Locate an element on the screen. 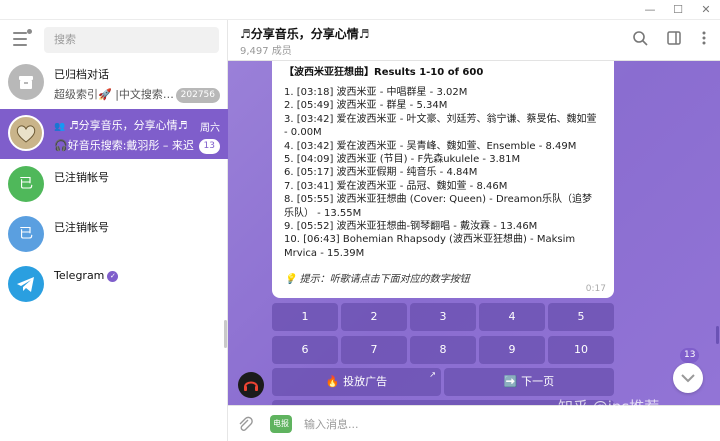 This screenshot has height=441, width=720. chevron-down-icon is located at coordinates (688, 378).